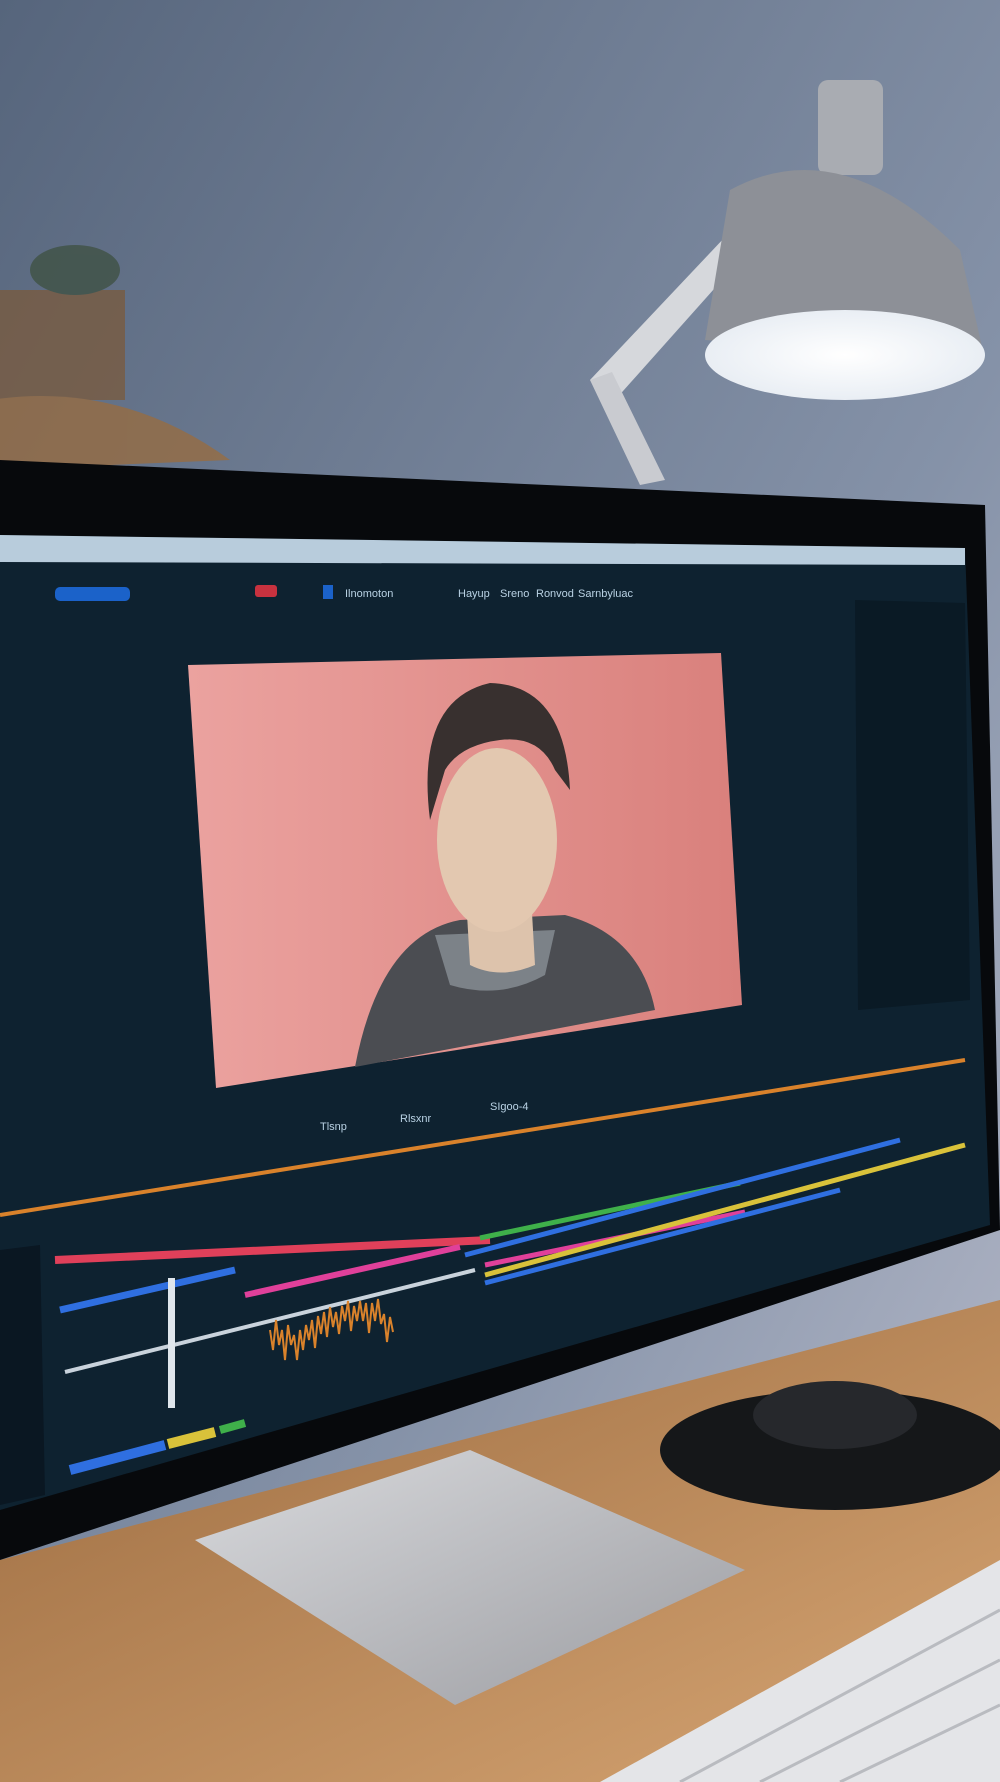 The height and width of the screenshot is (1782, 1000). Describe the element at coordinates (328, 592) in the screenshot. I see `color-swatch` at that location.